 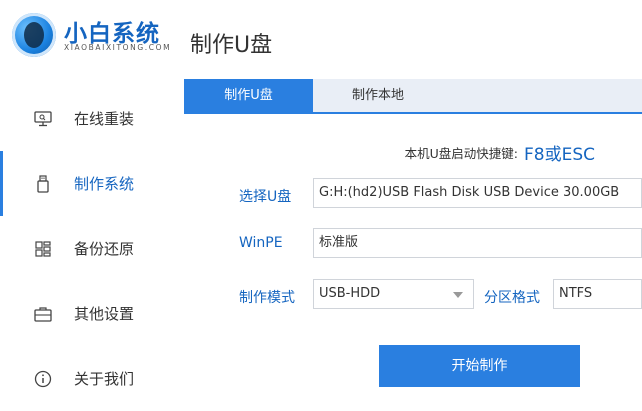 What do you see at coordinates (43, 379) in the screenshot?
I see `info-icon` at bounding box center [43, 379].